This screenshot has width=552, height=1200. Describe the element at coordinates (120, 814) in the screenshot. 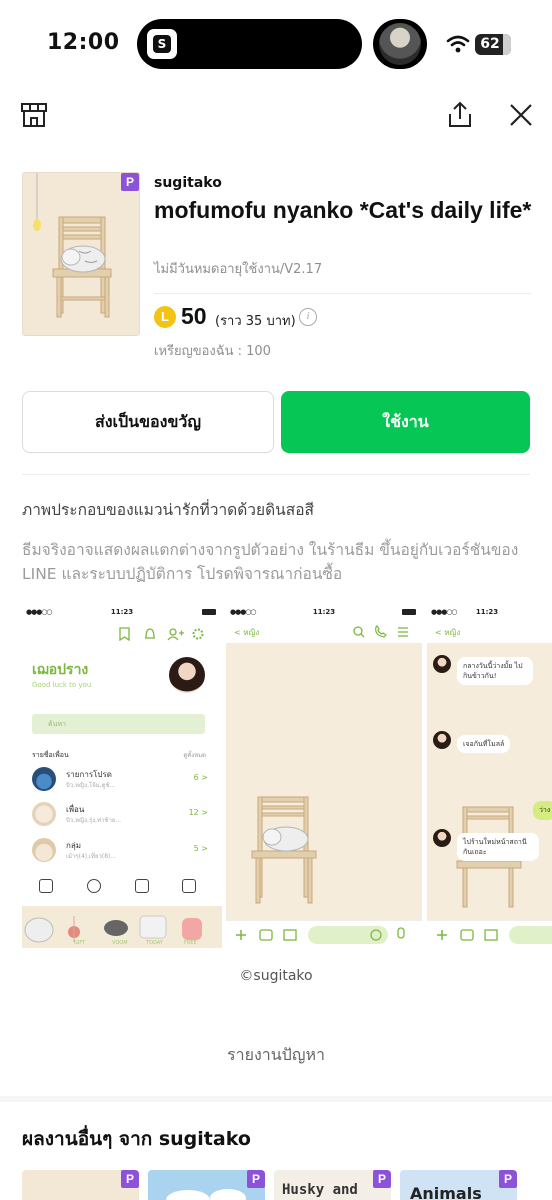

I see `preview-list-item: เพื่อน บิว,หญิง,รุ่ง,ท่าช้าย... 12 >` at that location.